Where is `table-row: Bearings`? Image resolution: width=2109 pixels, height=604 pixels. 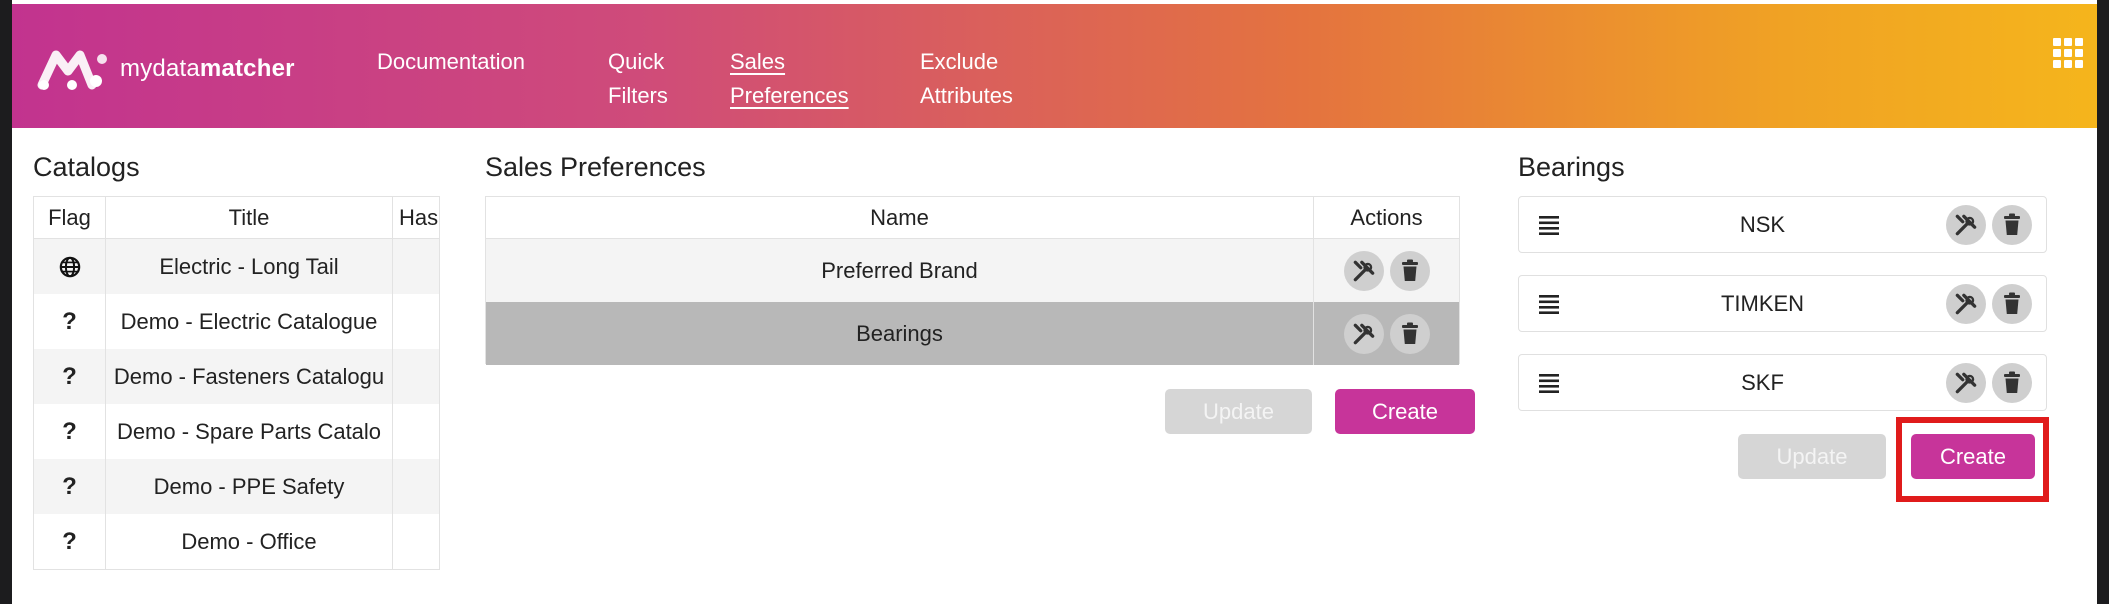
table-row: Bearings is located at coordinates (972, 333).